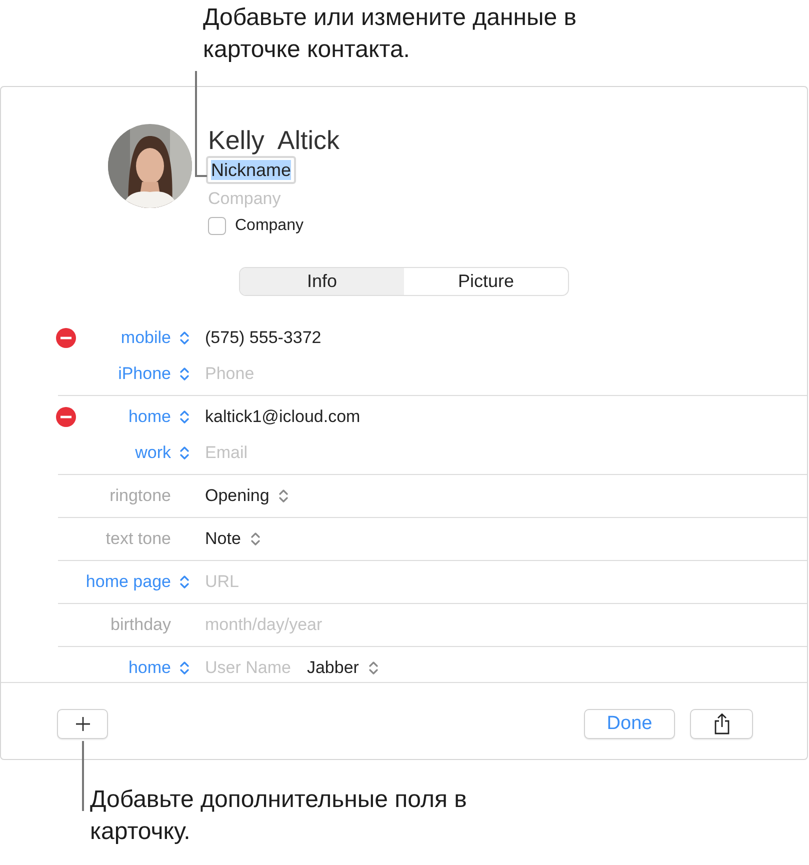  I want to click on label-menu: mobile, so click(154, 338).